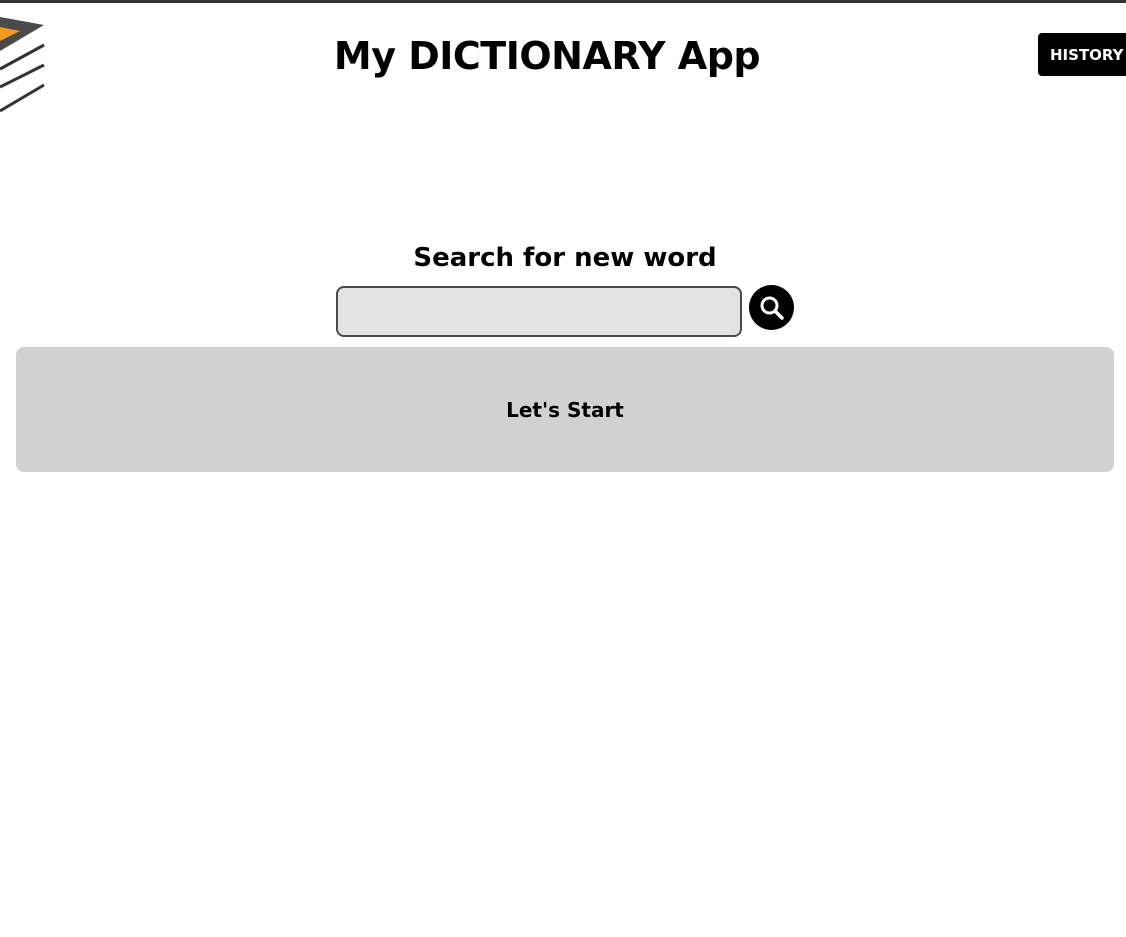  What do you see at coordinates (539, 311) in the screenshot?
I see `search-input` at bounding box center [539, 311].